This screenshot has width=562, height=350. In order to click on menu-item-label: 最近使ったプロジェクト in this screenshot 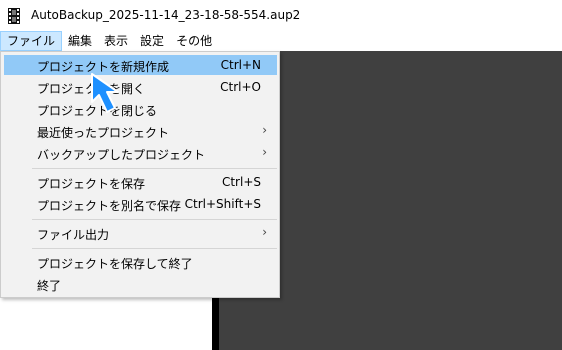, I will do `click(103, 133)`.